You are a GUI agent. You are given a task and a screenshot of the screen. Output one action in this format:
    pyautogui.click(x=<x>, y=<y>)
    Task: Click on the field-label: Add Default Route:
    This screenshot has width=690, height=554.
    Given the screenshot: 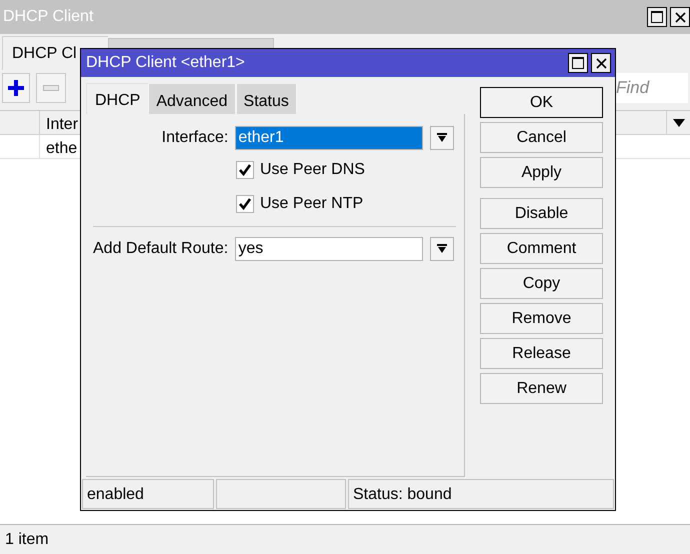 What is the action you would take?
    pyautogui.click(x=160, y=249)
    